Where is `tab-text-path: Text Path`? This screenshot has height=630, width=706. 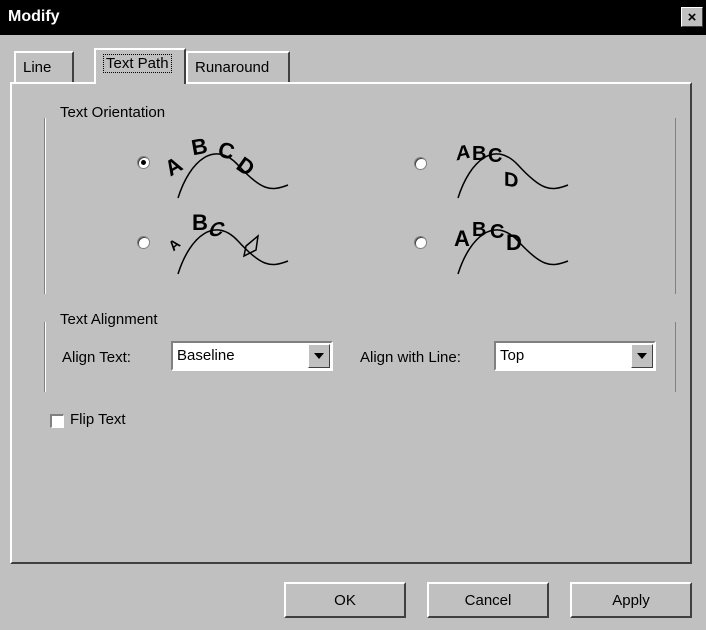 tab-text-path: Text Path is located at coordinates (140, 66).